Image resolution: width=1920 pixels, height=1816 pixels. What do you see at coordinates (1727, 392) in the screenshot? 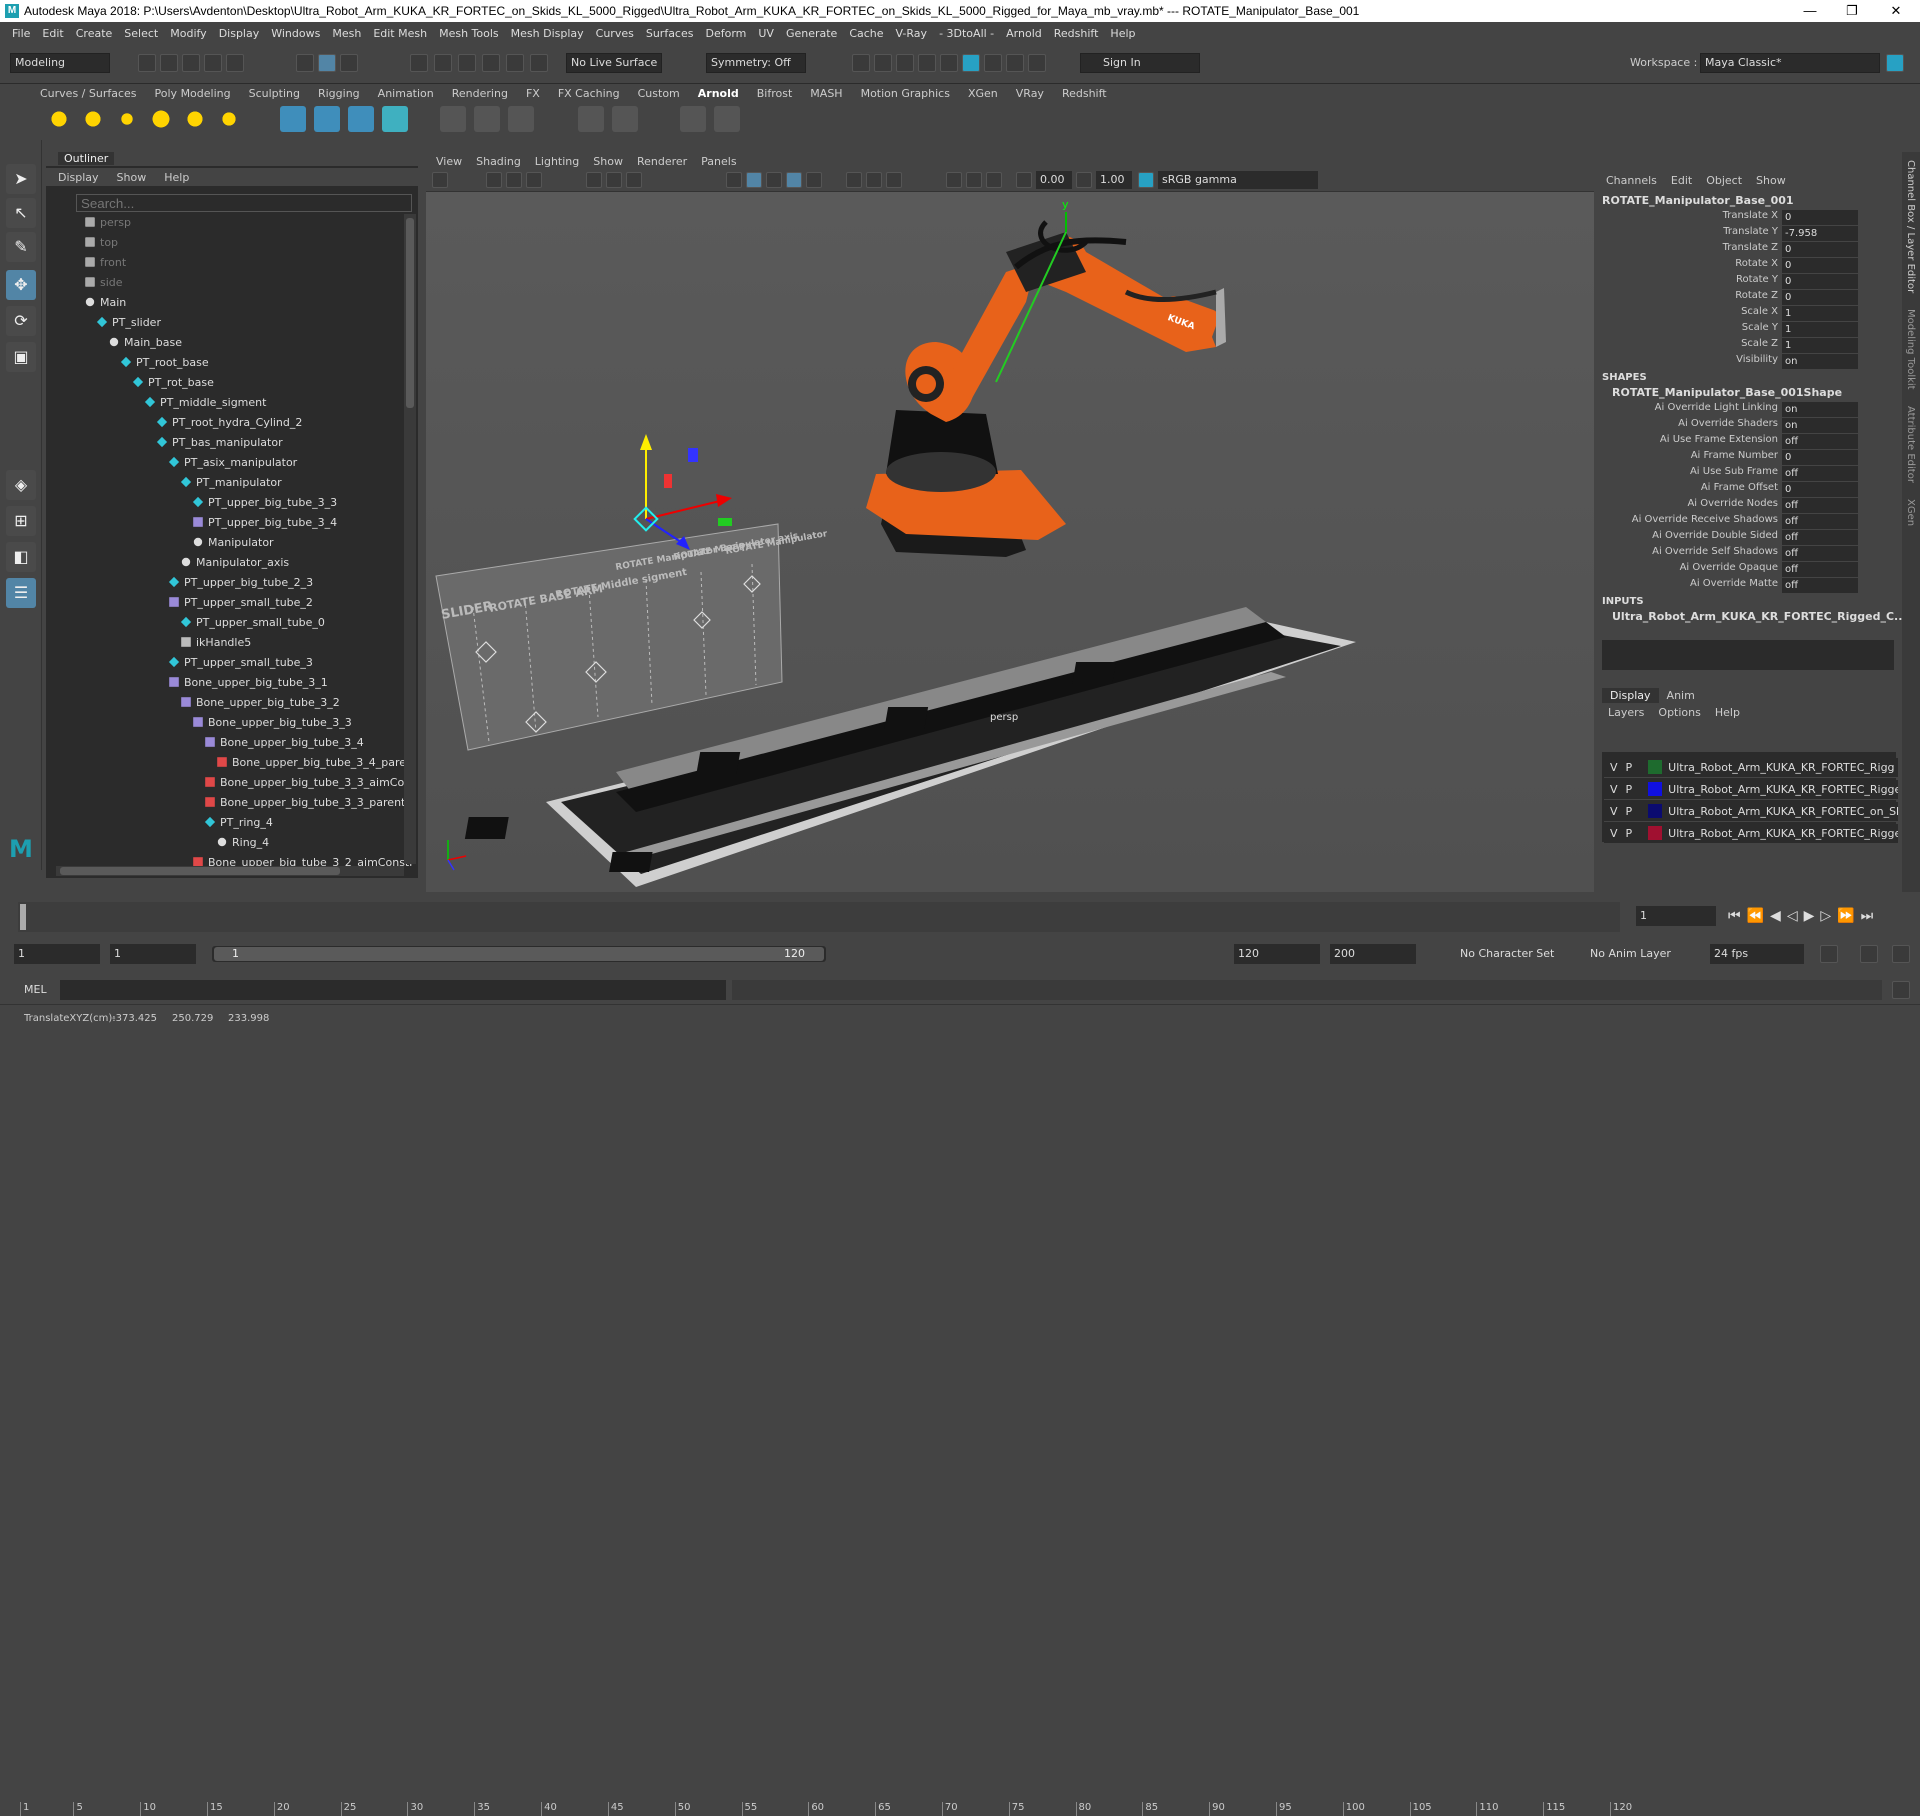
I see `shape-name: ROTATE_Manipulator_Base_001Shape` at bounding box center [1727, 392].